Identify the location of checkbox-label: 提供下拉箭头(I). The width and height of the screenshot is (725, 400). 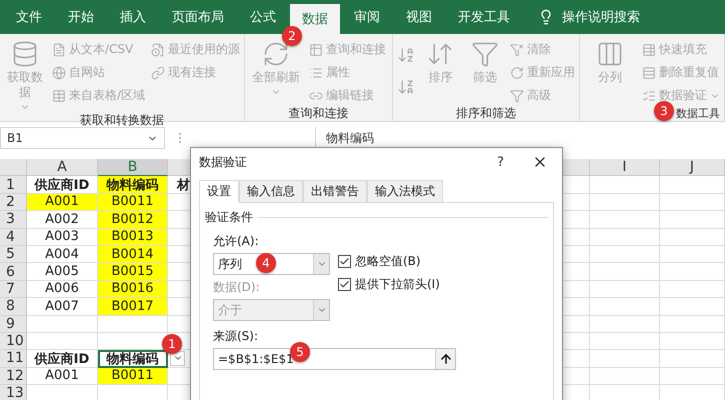
(397, 284).